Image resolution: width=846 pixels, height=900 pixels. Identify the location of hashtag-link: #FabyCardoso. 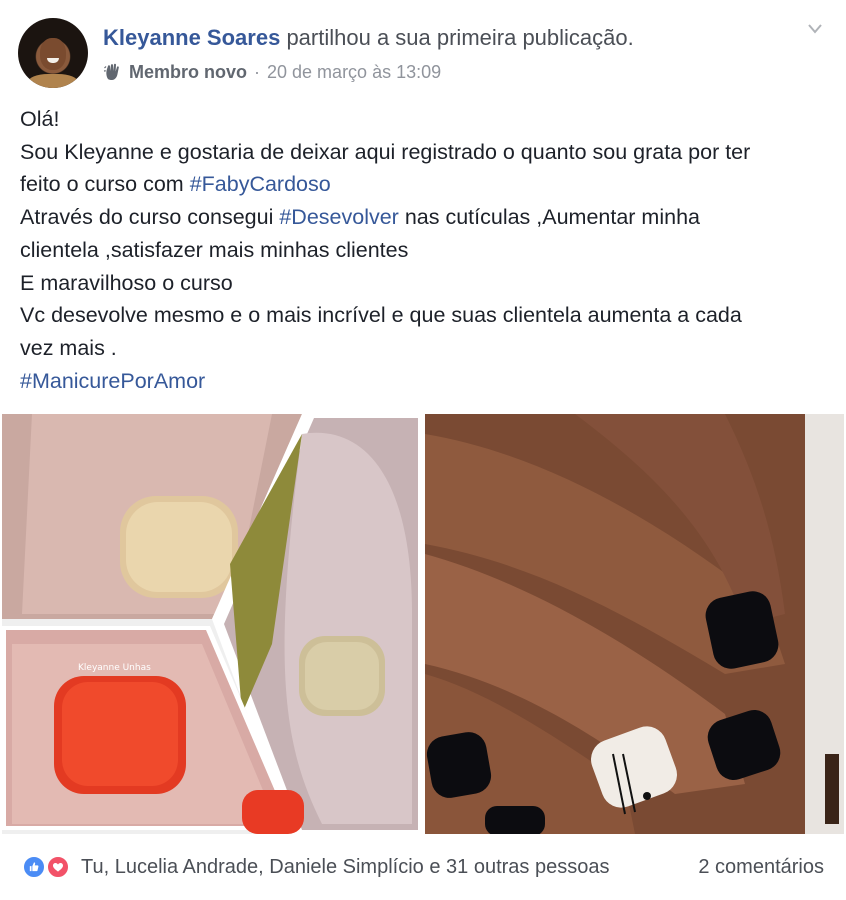
(260, 184).